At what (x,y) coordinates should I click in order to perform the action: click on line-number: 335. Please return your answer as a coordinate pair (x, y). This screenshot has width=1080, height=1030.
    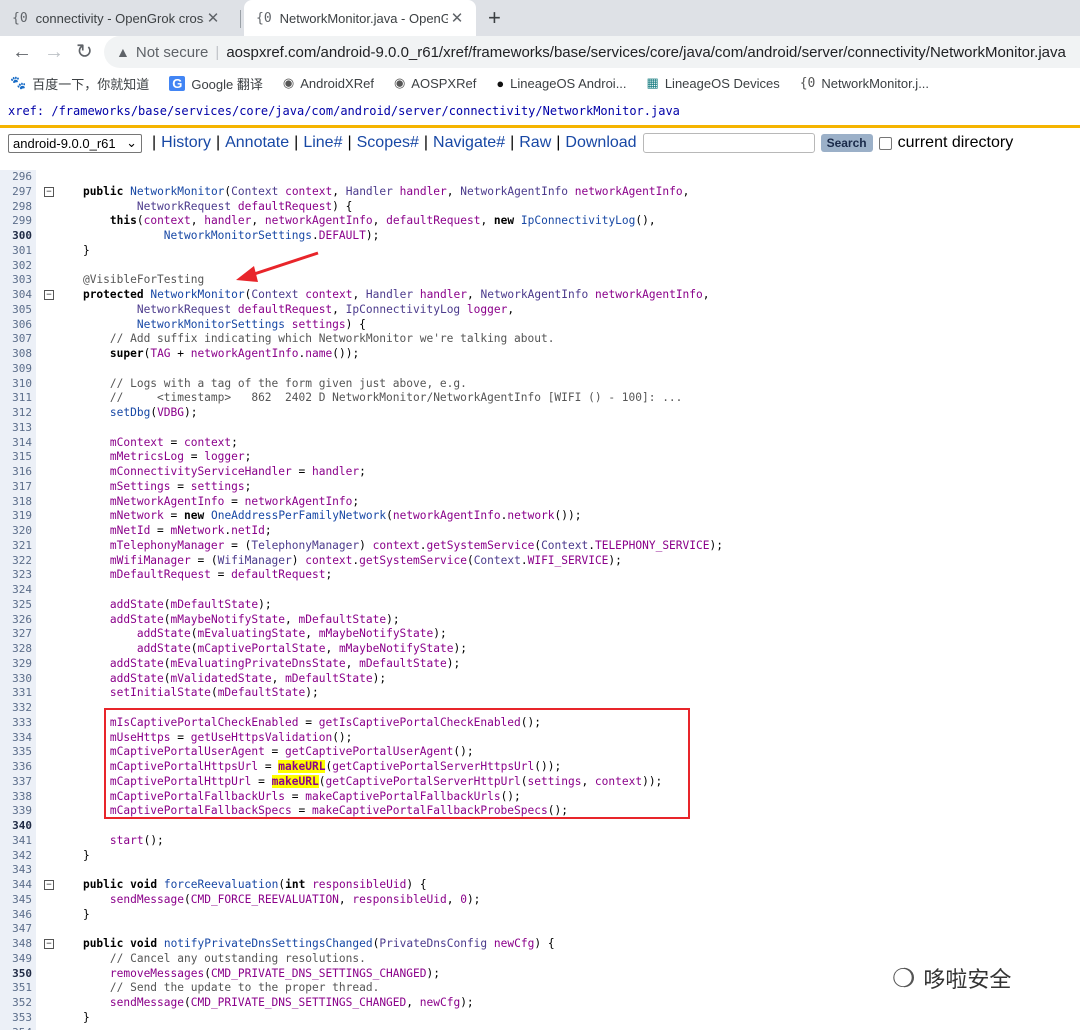
    Looking at the image, I should click on (18, 752).